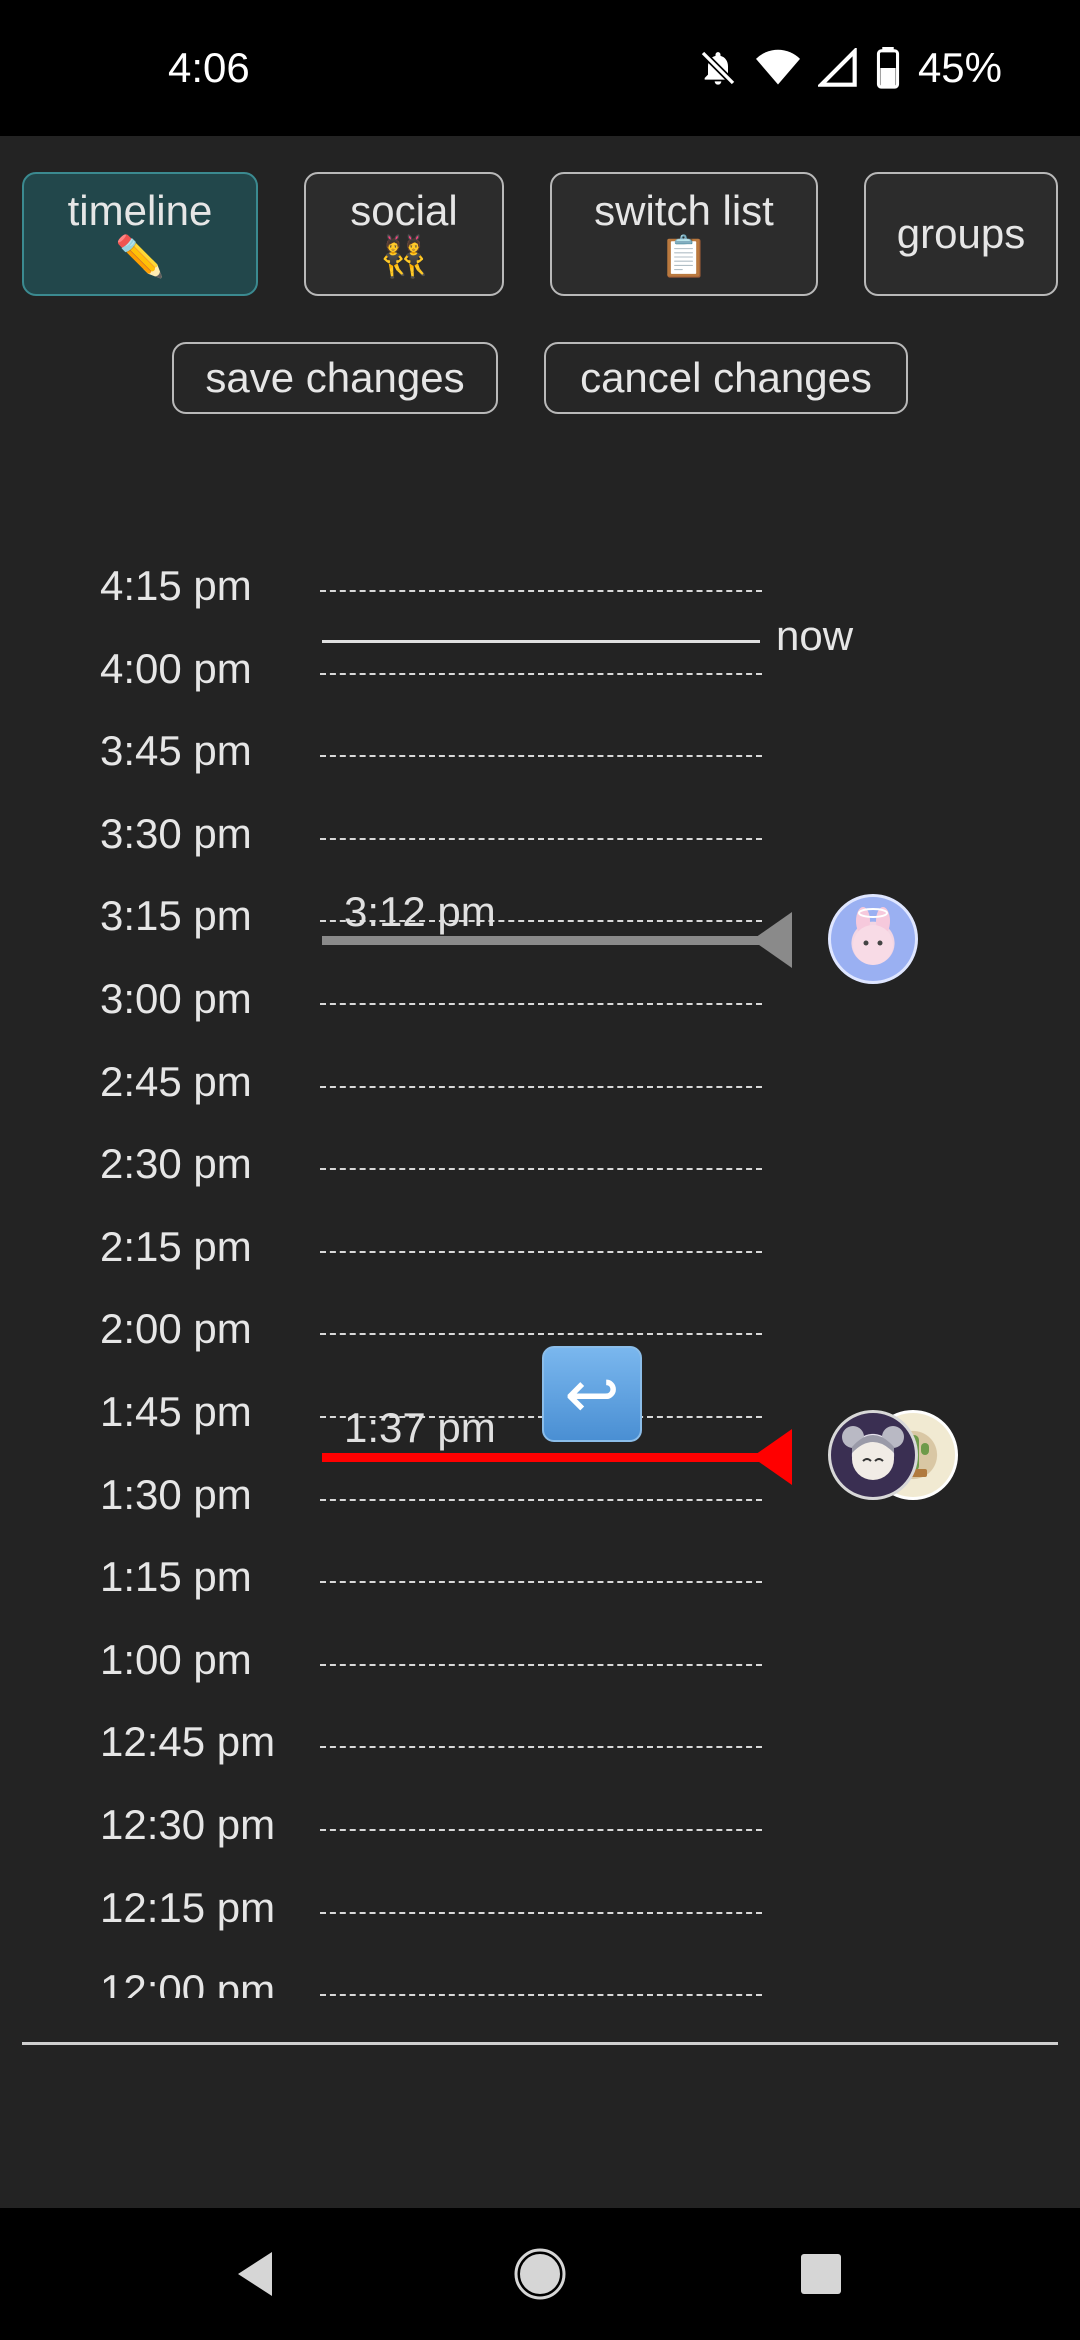 The image size is (1080, 2340). What do you see at coordinates (176, 998) in the screenshot?
I see `tick-label: 3:00 pm` at bounding box center [176, 998].